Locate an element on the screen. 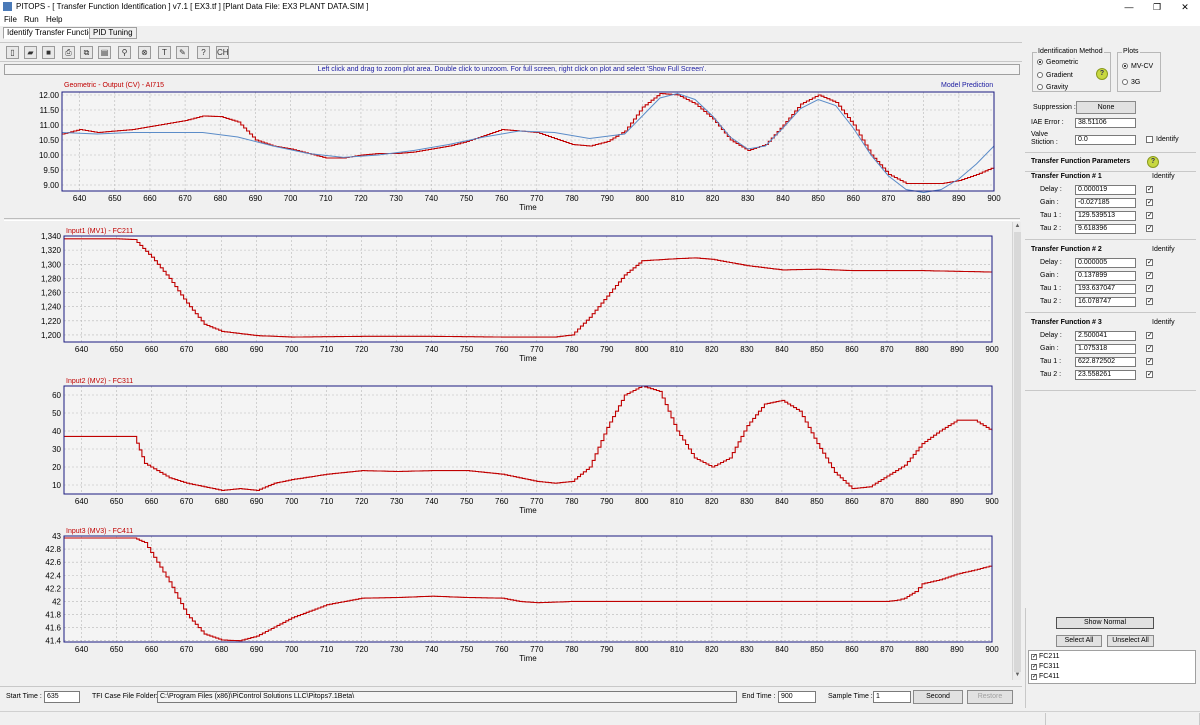 The image size is (1200, 725). x-tick-label: 750 is located at coordinates (467, 198).